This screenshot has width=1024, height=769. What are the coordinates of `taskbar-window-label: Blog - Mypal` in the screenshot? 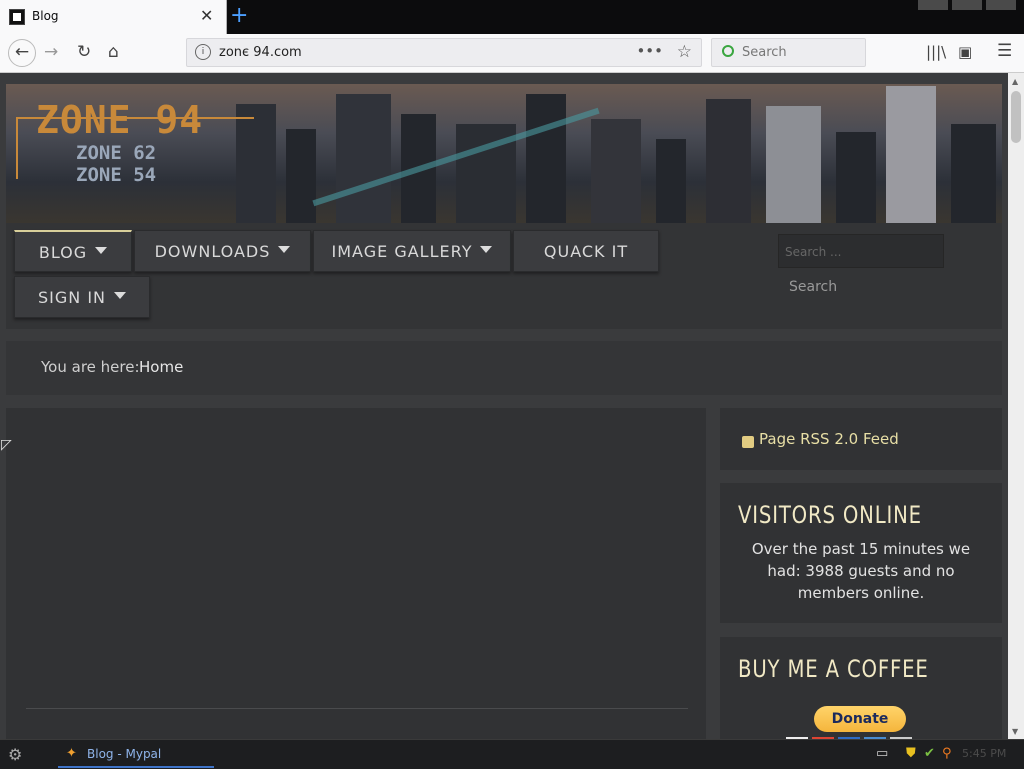 It's located at (124, 754).